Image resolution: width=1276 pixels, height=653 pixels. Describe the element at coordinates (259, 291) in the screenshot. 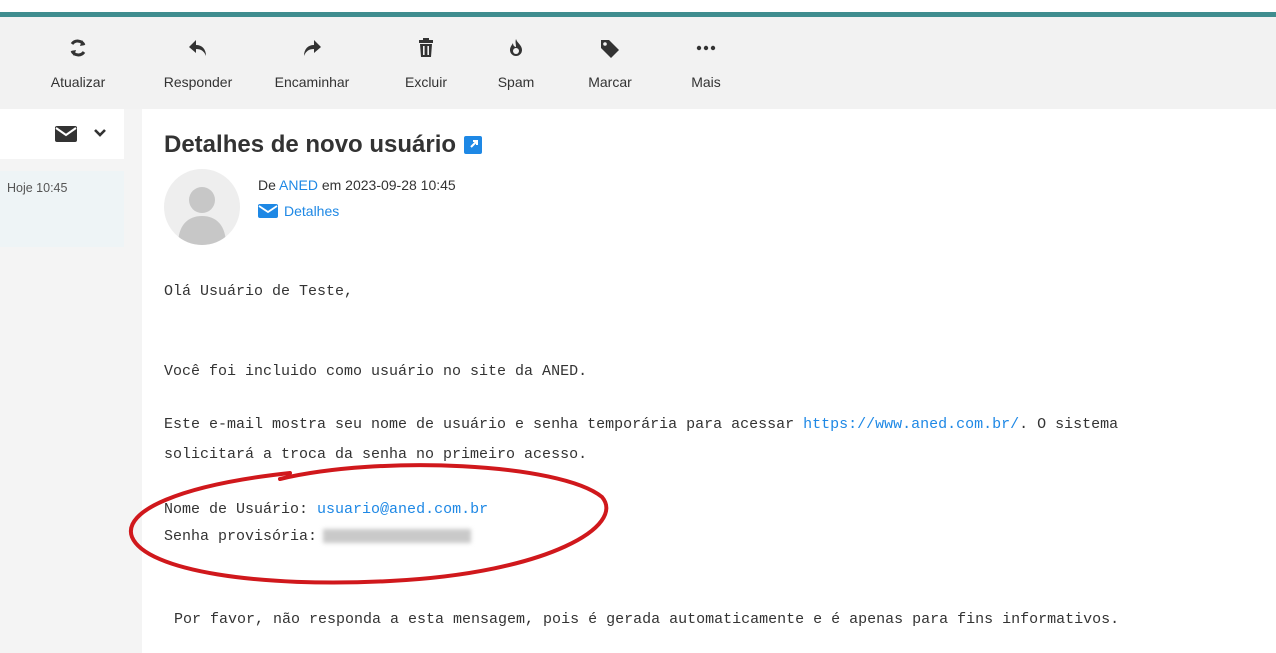

I see `body-greeting: Olá Usuário de Teste,` at that location.